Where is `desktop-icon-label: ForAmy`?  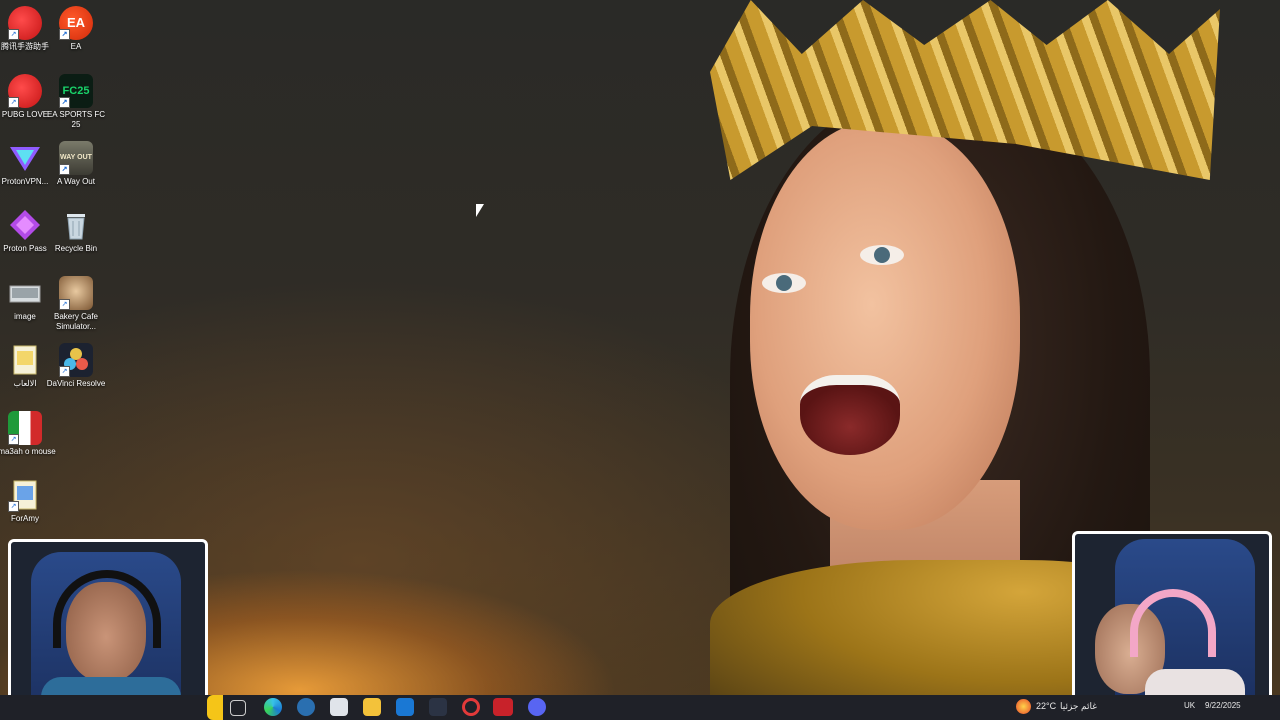
desktop-icon-label: ForAmy is located at coordinates (25, 518).